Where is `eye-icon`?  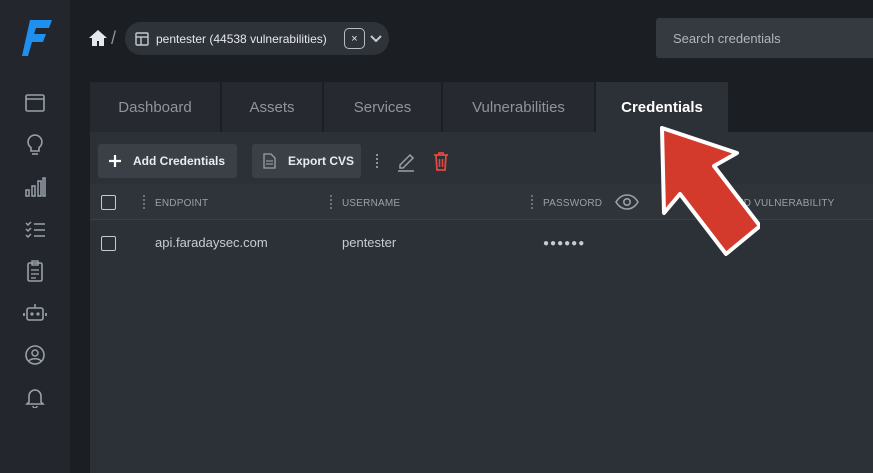
eye-icon is located at coordinates (627, 202).